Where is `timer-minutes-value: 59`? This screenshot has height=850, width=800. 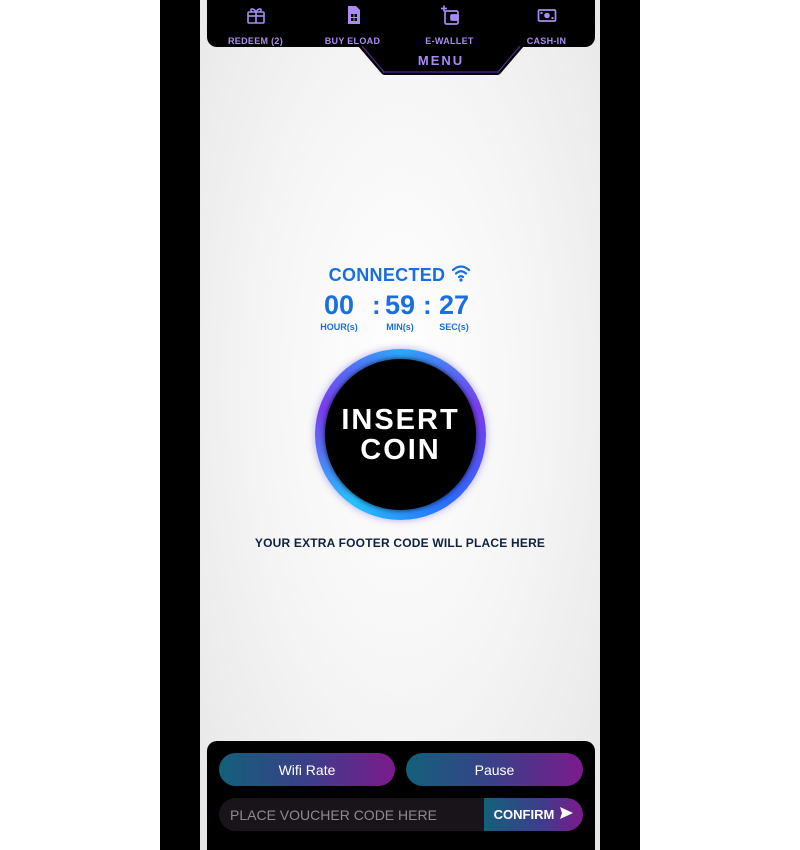
timer-minutes-value: 59 is located at coordinates (400, 305).